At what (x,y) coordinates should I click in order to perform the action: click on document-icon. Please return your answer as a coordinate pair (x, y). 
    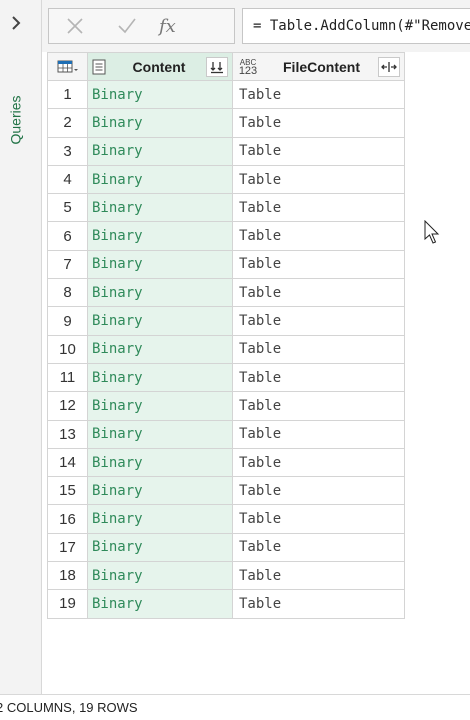
    Looking at the image, I should click on (99, 66).